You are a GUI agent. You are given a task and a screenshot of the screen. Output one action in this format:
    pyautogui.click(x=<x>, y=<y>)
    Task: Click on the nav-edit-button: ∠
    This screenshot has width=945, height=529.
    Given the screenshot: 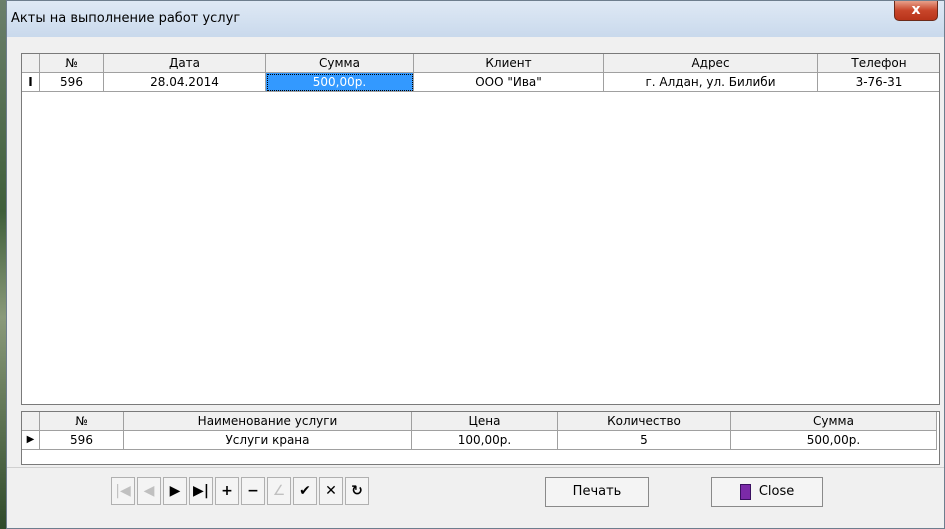 What is the action you would take?
    pyautogui.click(x=279, y=491)
    